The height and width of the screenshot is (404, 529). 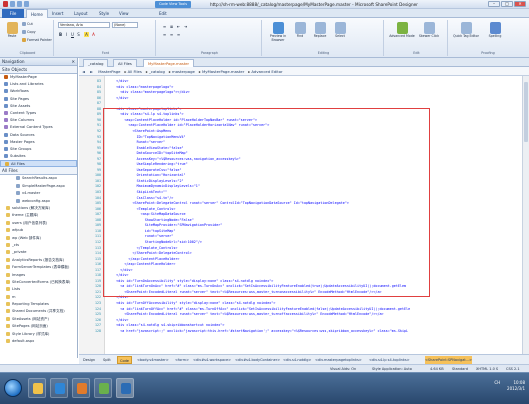 I want to click on italic-button: I, so click(x=66, y=34).